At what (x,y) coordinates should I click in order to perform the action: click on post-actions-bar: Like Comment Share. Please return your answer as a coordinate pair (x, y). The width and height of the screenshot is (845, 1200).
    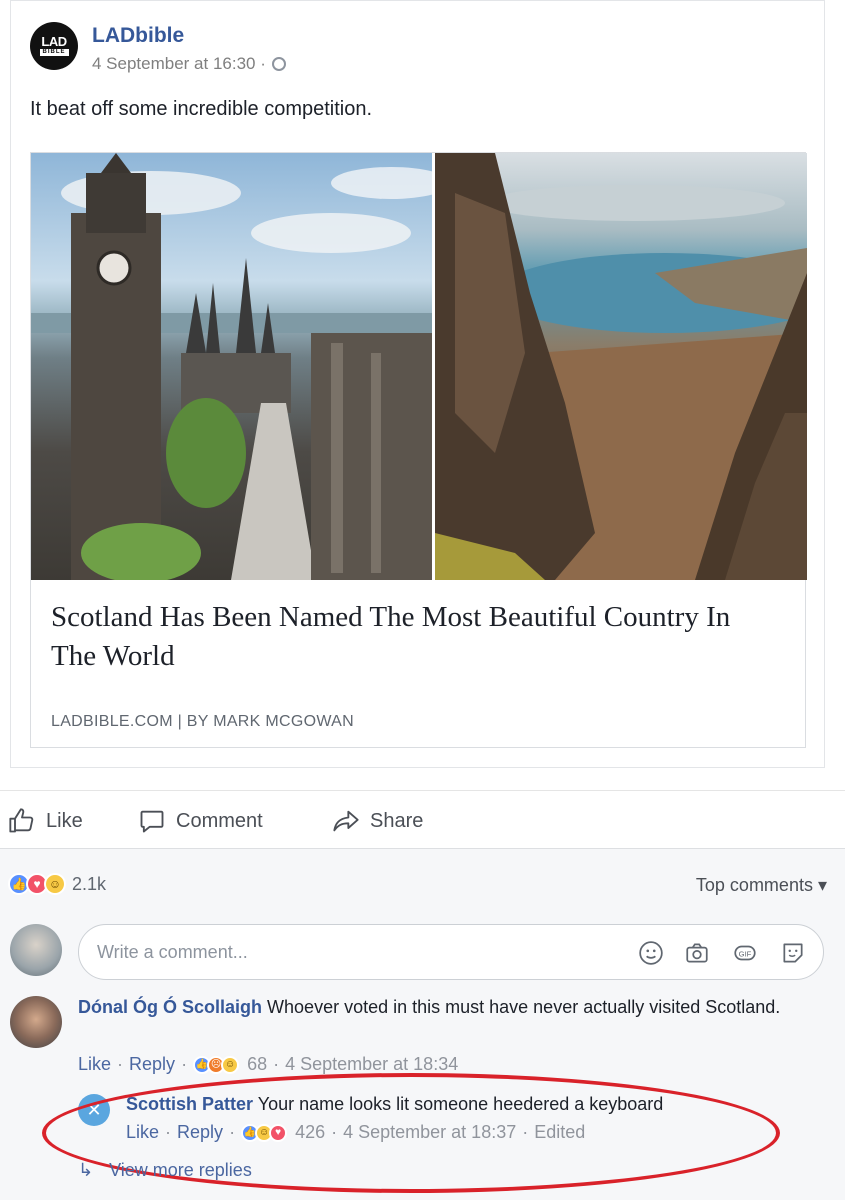
    Looking at the image, I should click on (422, 819).